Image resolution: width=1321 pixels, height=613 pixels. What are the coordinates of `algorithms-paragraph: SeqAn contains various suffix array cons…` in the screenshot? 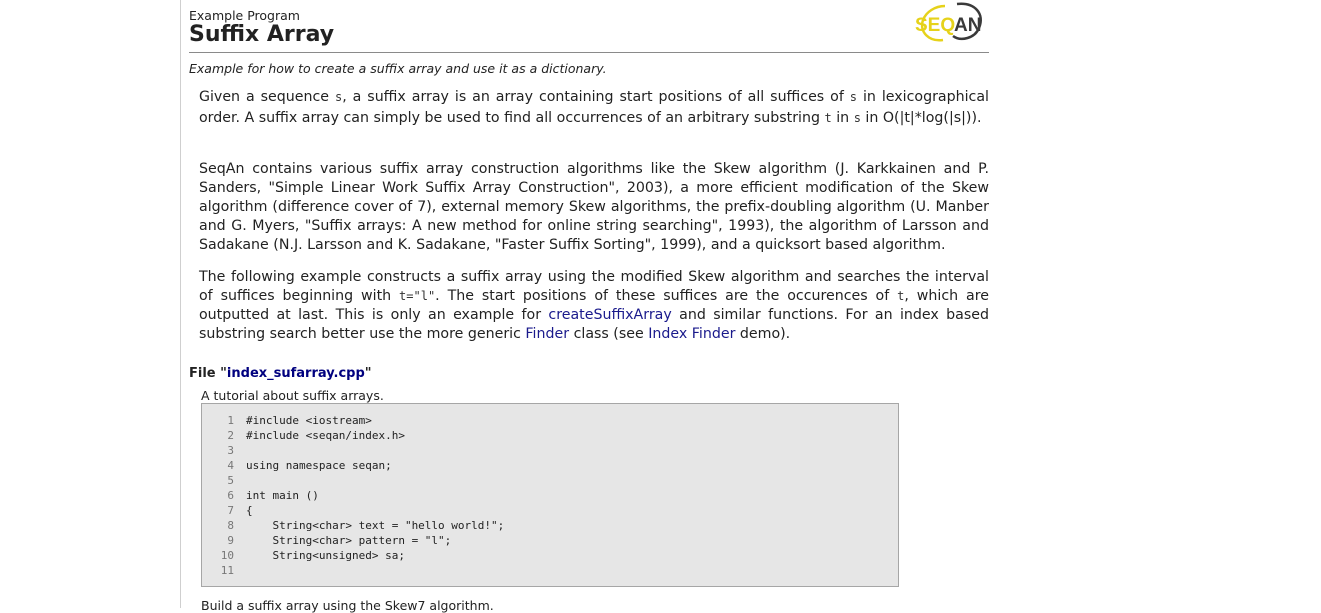 It's located at (594, 207).